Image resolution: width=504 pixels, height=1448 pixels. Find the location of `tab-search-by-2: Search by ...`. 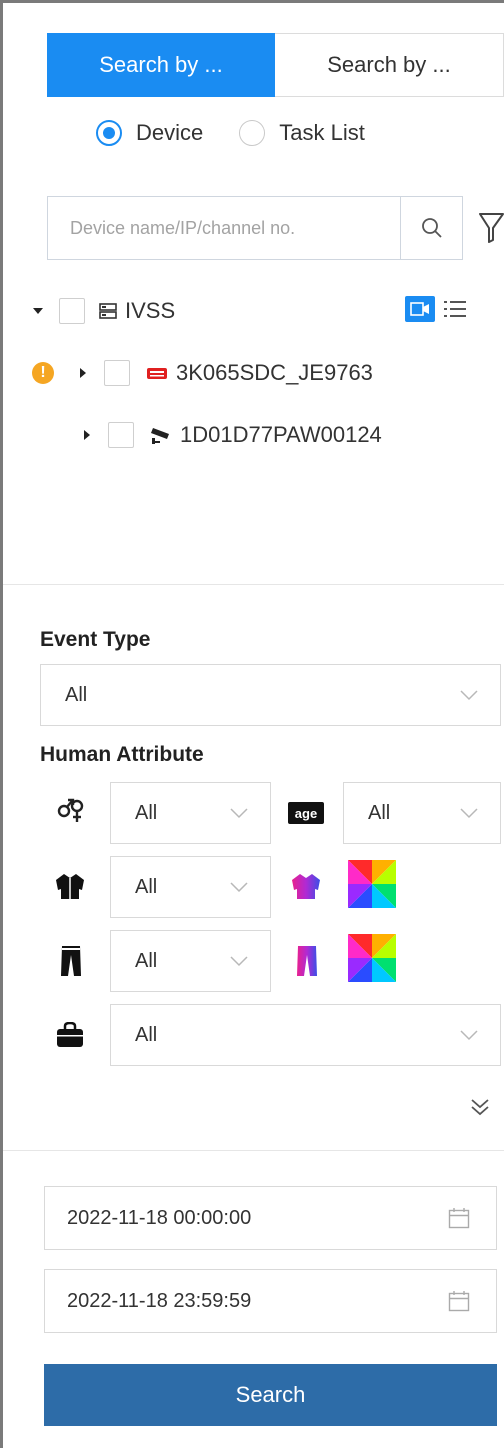

tab-search-by-2: Search by ... is located at coordinates (389, 65).